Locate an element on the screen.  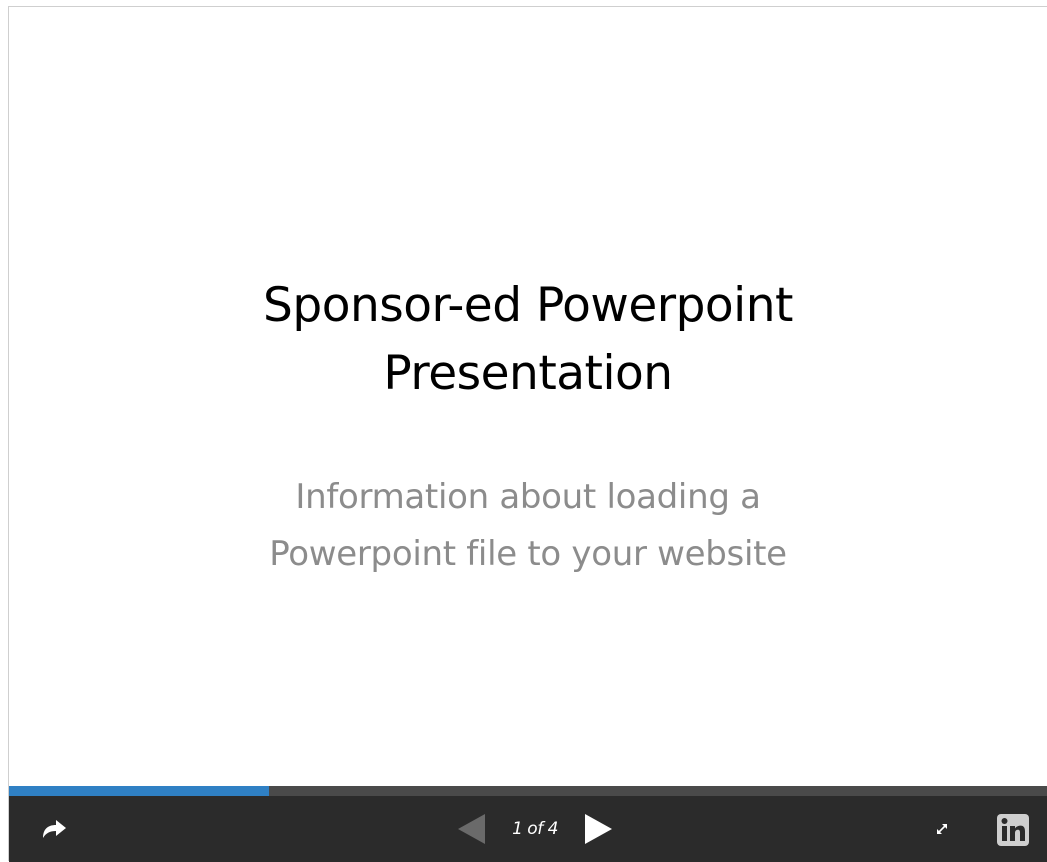
slide-title-line: Sponsor-ed Powerpoint is located at coordinates (528, 305).